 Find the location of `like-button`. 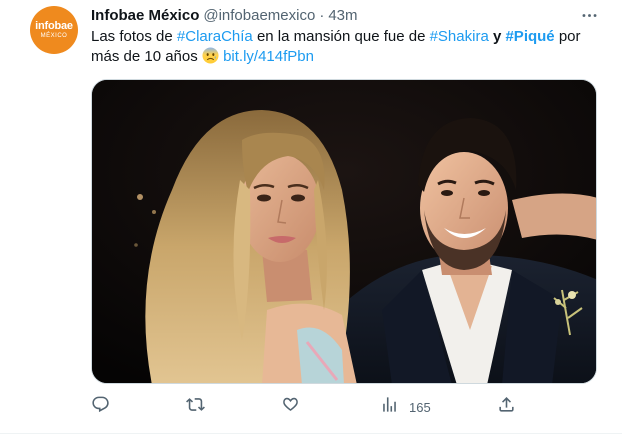

like-button is located at coordinates (290, 407).